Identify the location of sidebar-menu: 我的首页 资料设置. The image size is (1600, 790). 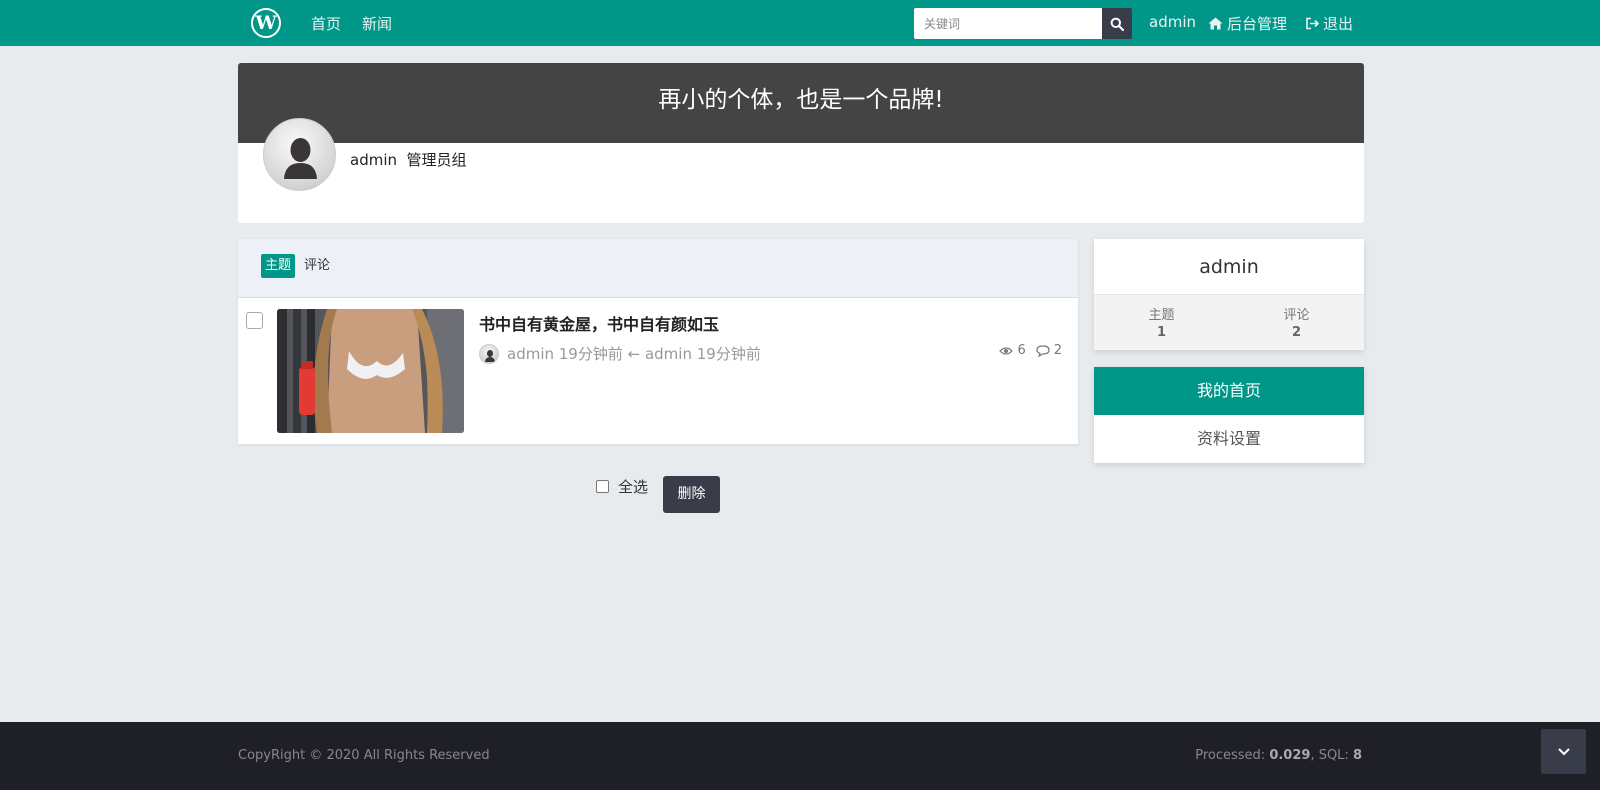
(1229, 415).